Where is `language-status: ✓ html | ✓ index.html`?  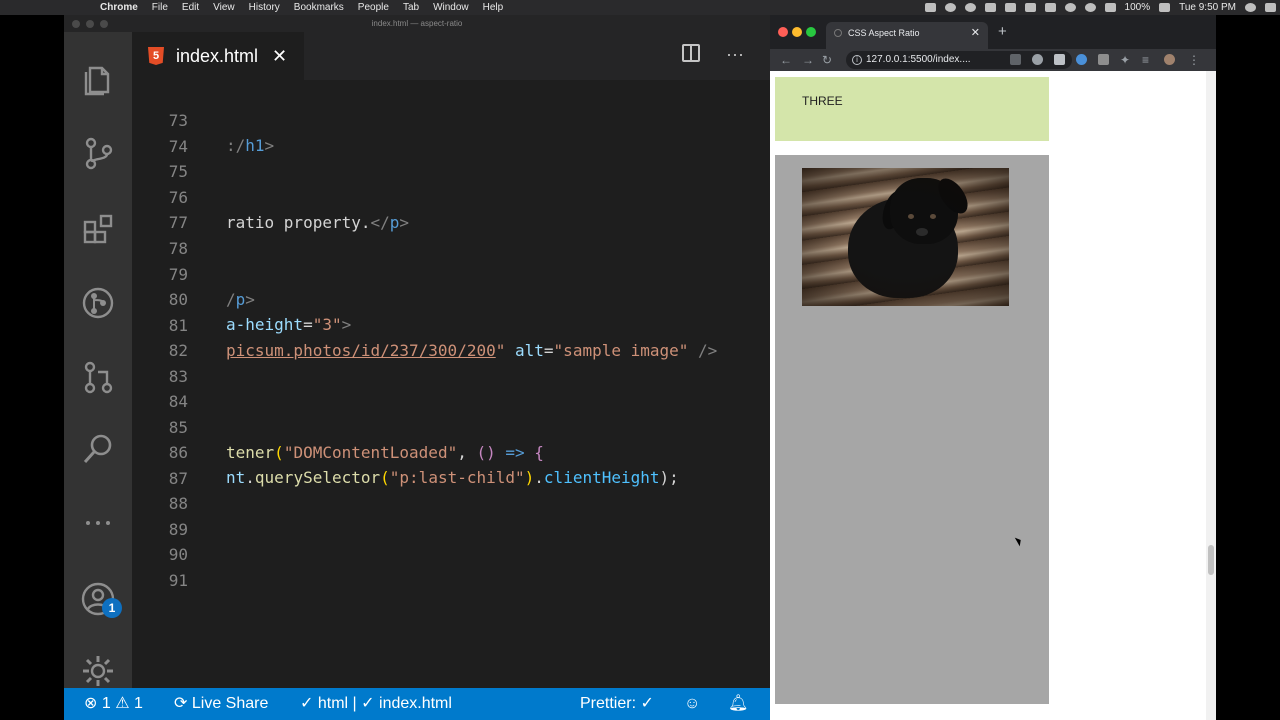
language-status: ✓ html | ✓ index.html is located at coordinates (376, 704).